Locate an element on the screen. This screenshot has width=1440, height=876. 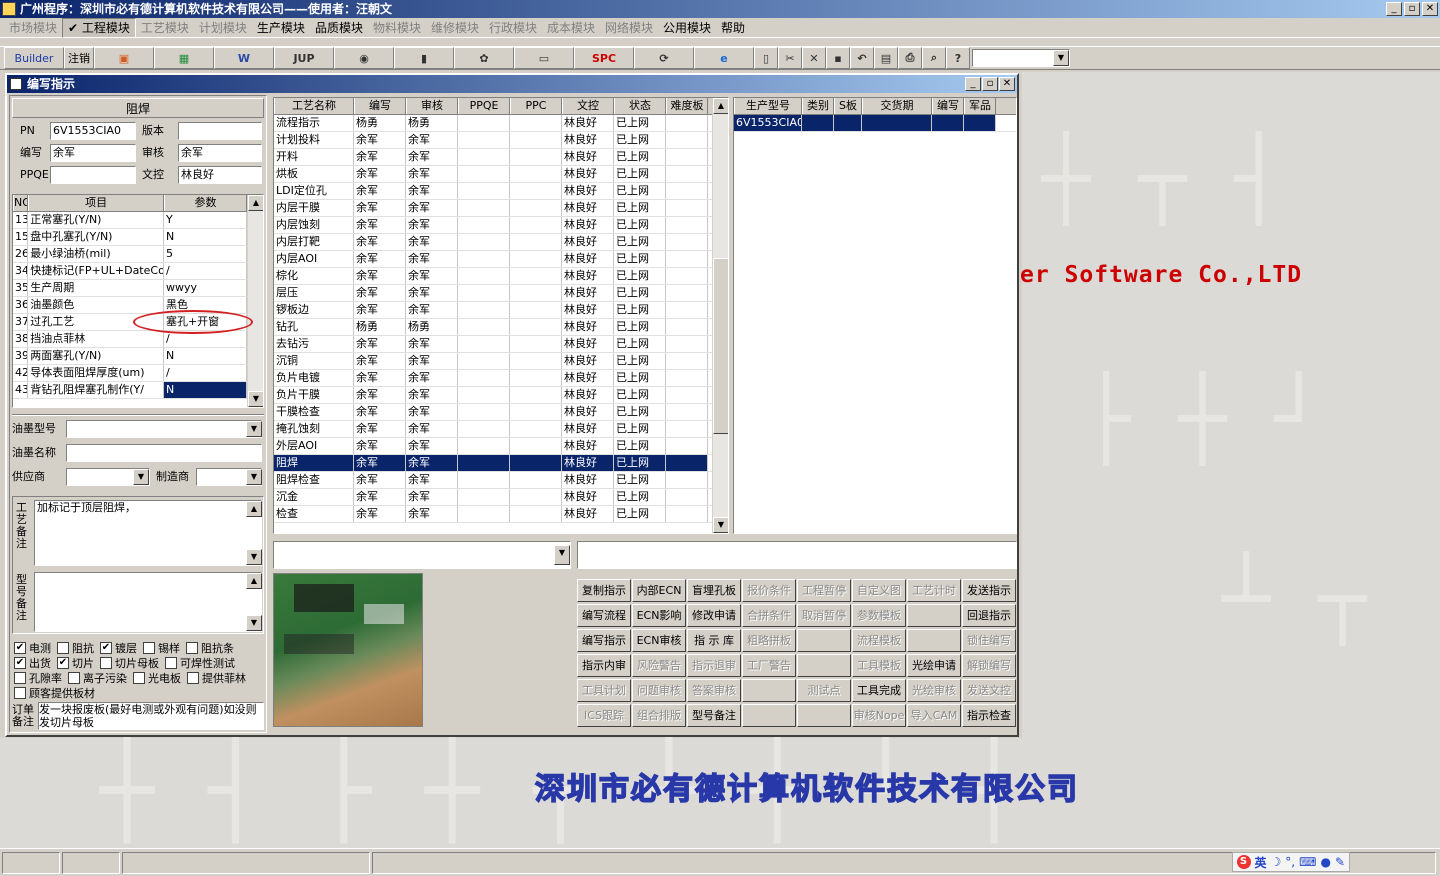
process-row: 负片电镀 余军 余军 林良好 已上网 is located at coordinates (493, 378).